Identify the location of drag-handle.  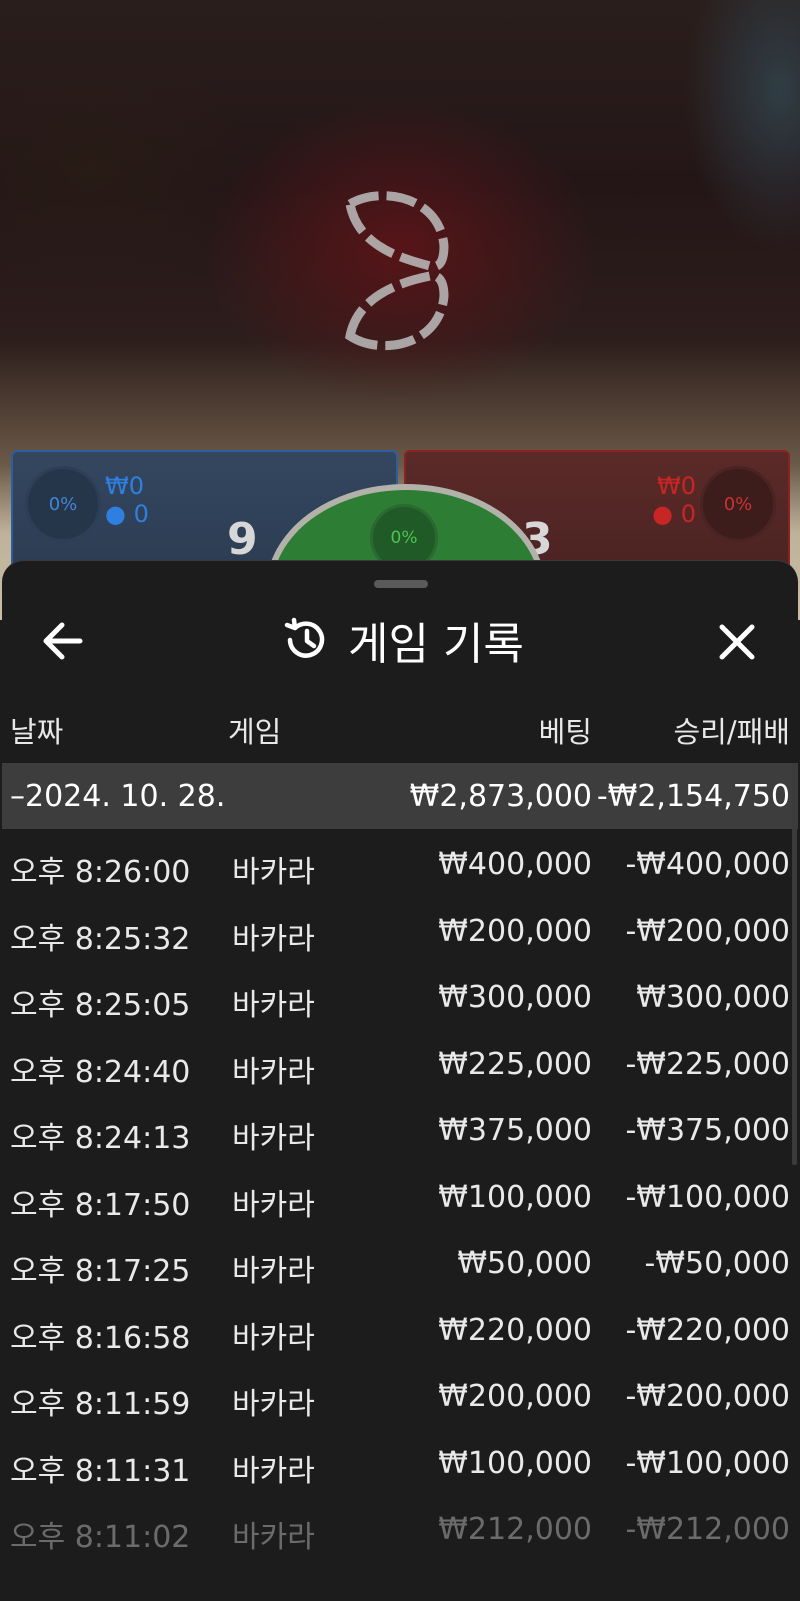
(401, 584).